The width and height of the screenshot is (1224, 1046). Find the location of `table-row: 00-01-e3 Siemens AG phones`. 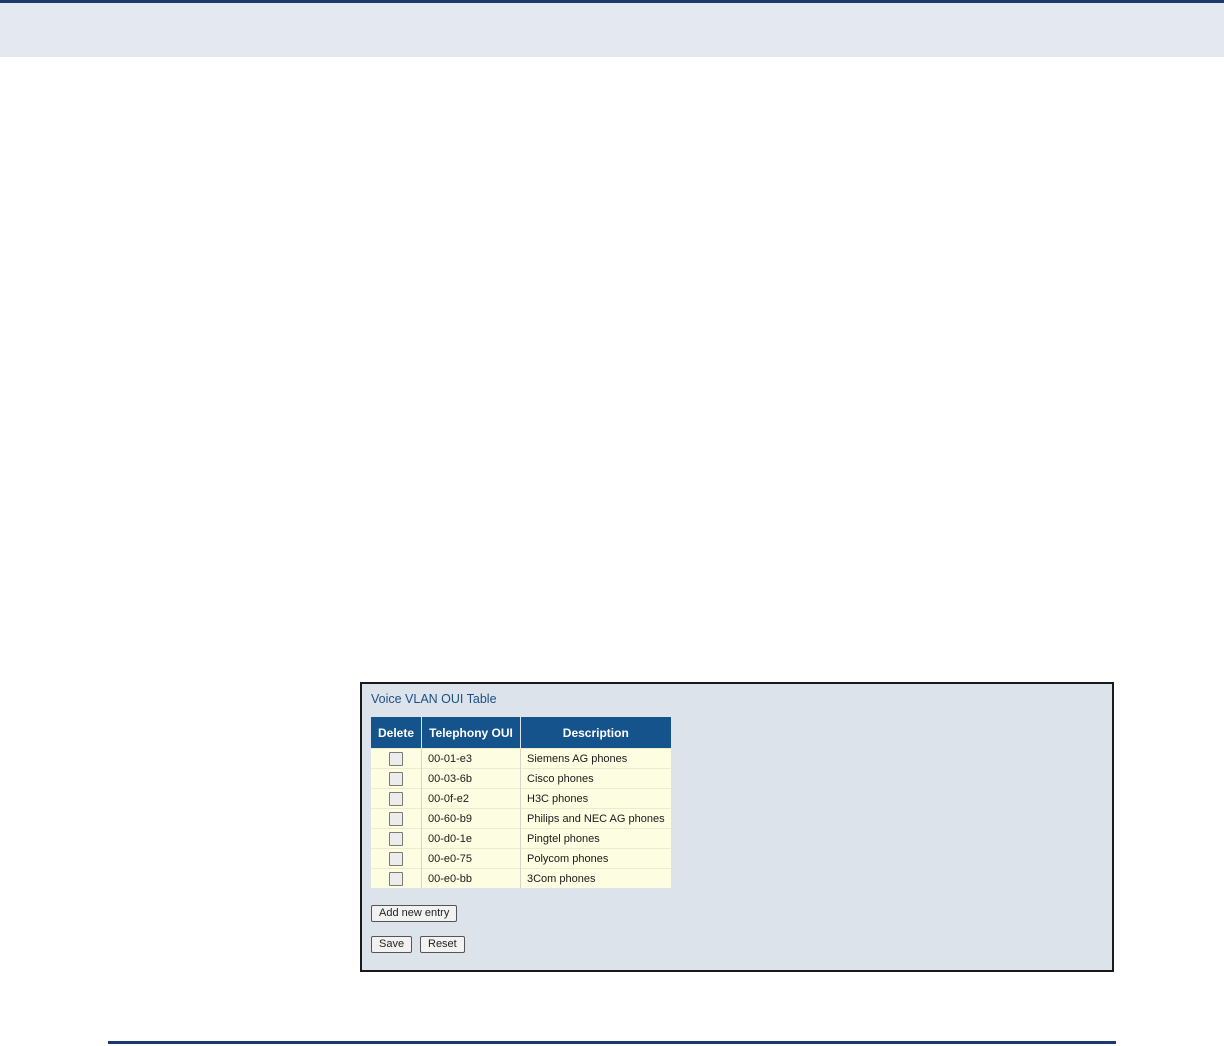

table-row: 00-01-e3 Siemens AG phones is located at coordinates (521, 758).